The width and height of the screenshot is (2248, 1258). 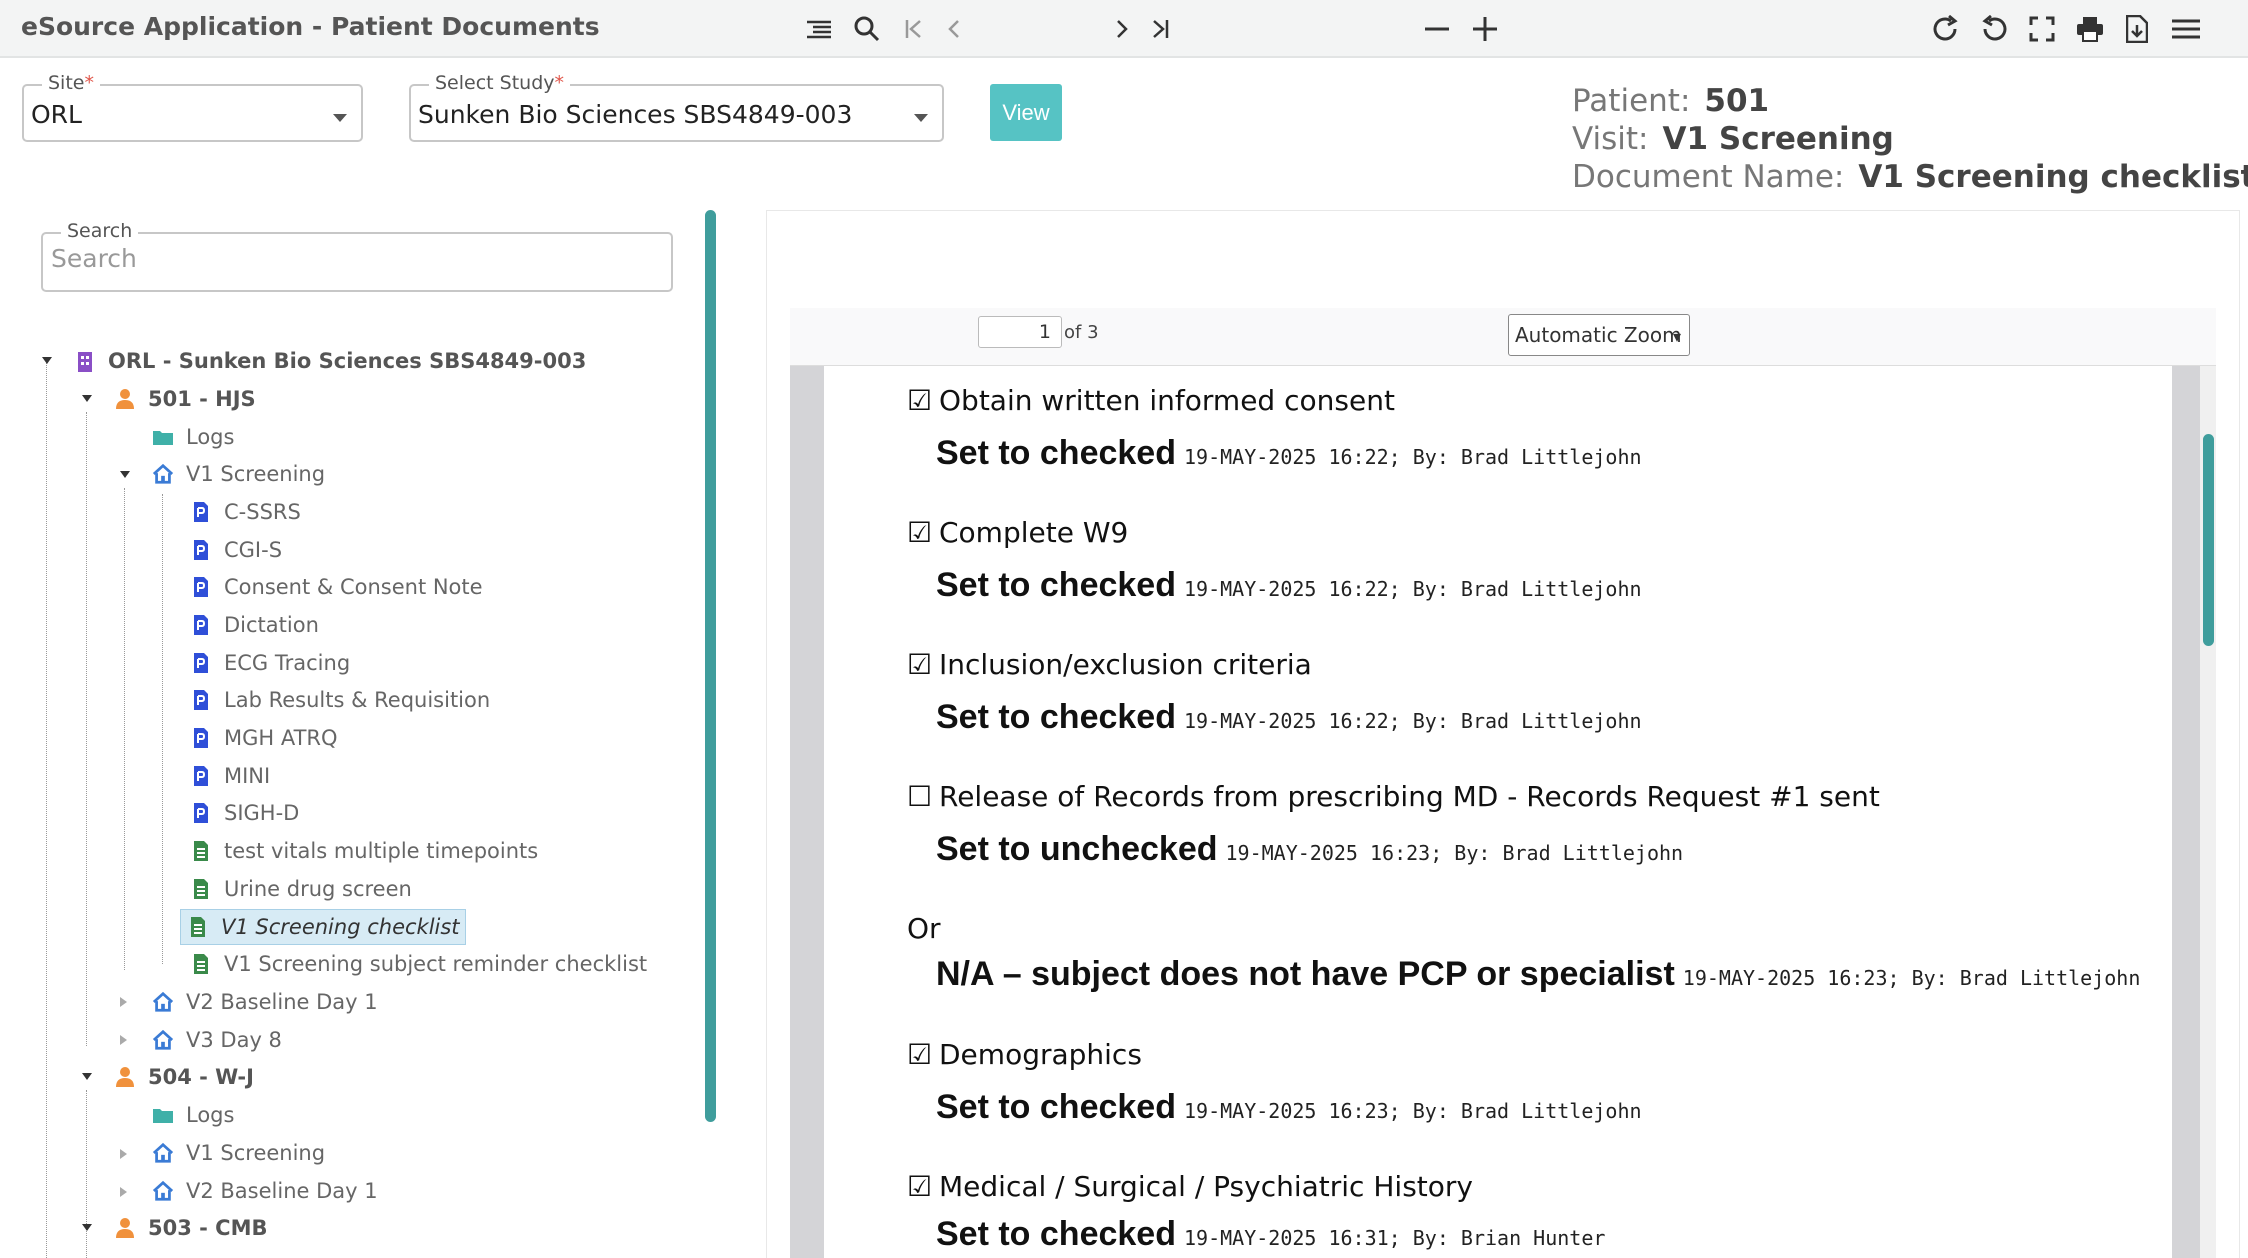 What do you see at coordinates (262, 813) in the screenshot?
I see `tree-node-label: SIGH-D` at bounding box center [262, 813].